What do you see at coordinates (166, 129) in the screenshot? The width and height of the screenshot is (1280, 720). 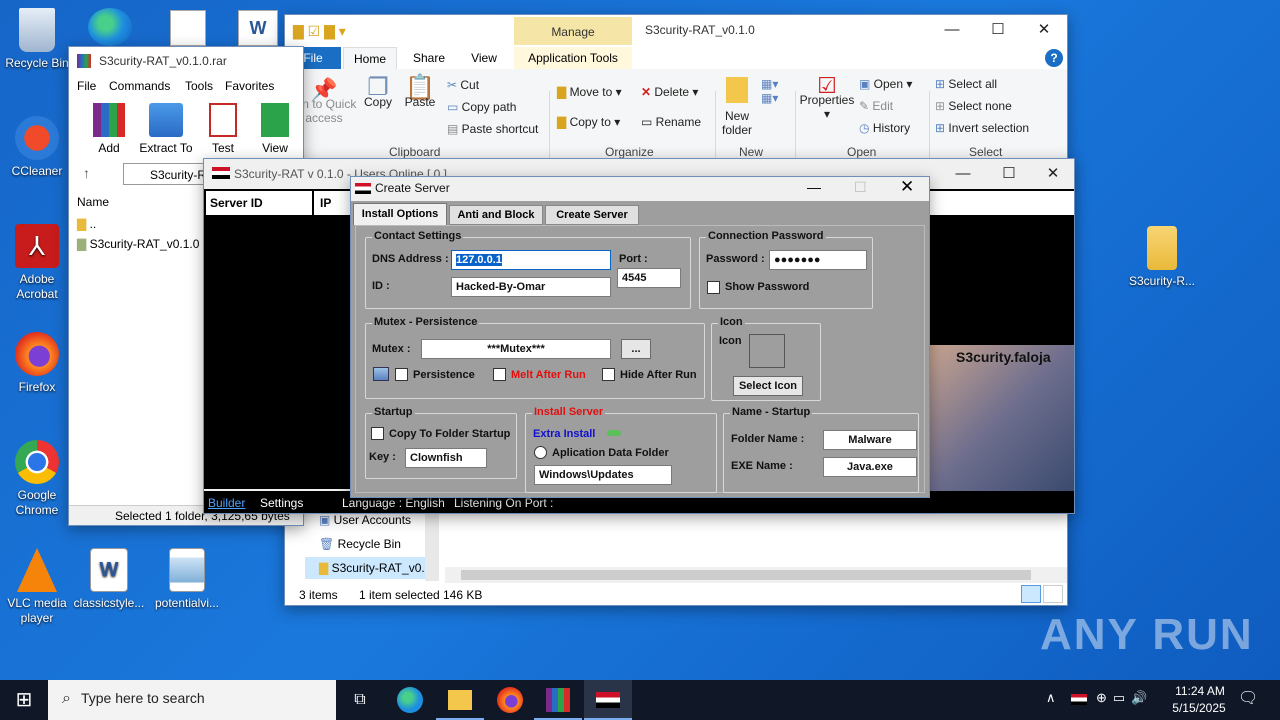 I see `extract-to-button: Extract To` at bounding box center [166, 129].